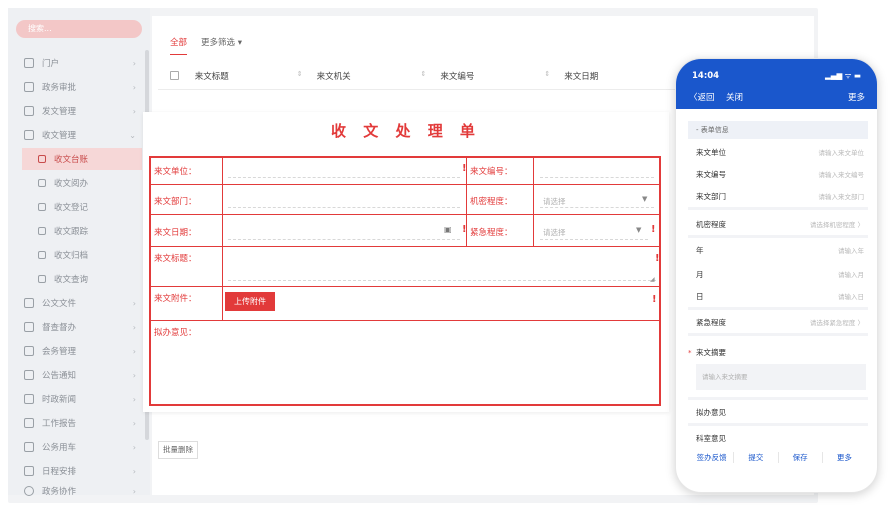 The image size is (888, 511). What do you see at coordinates (42, 279) in the screenshot?
I see `query-icon` at bounding box center [42, 279].